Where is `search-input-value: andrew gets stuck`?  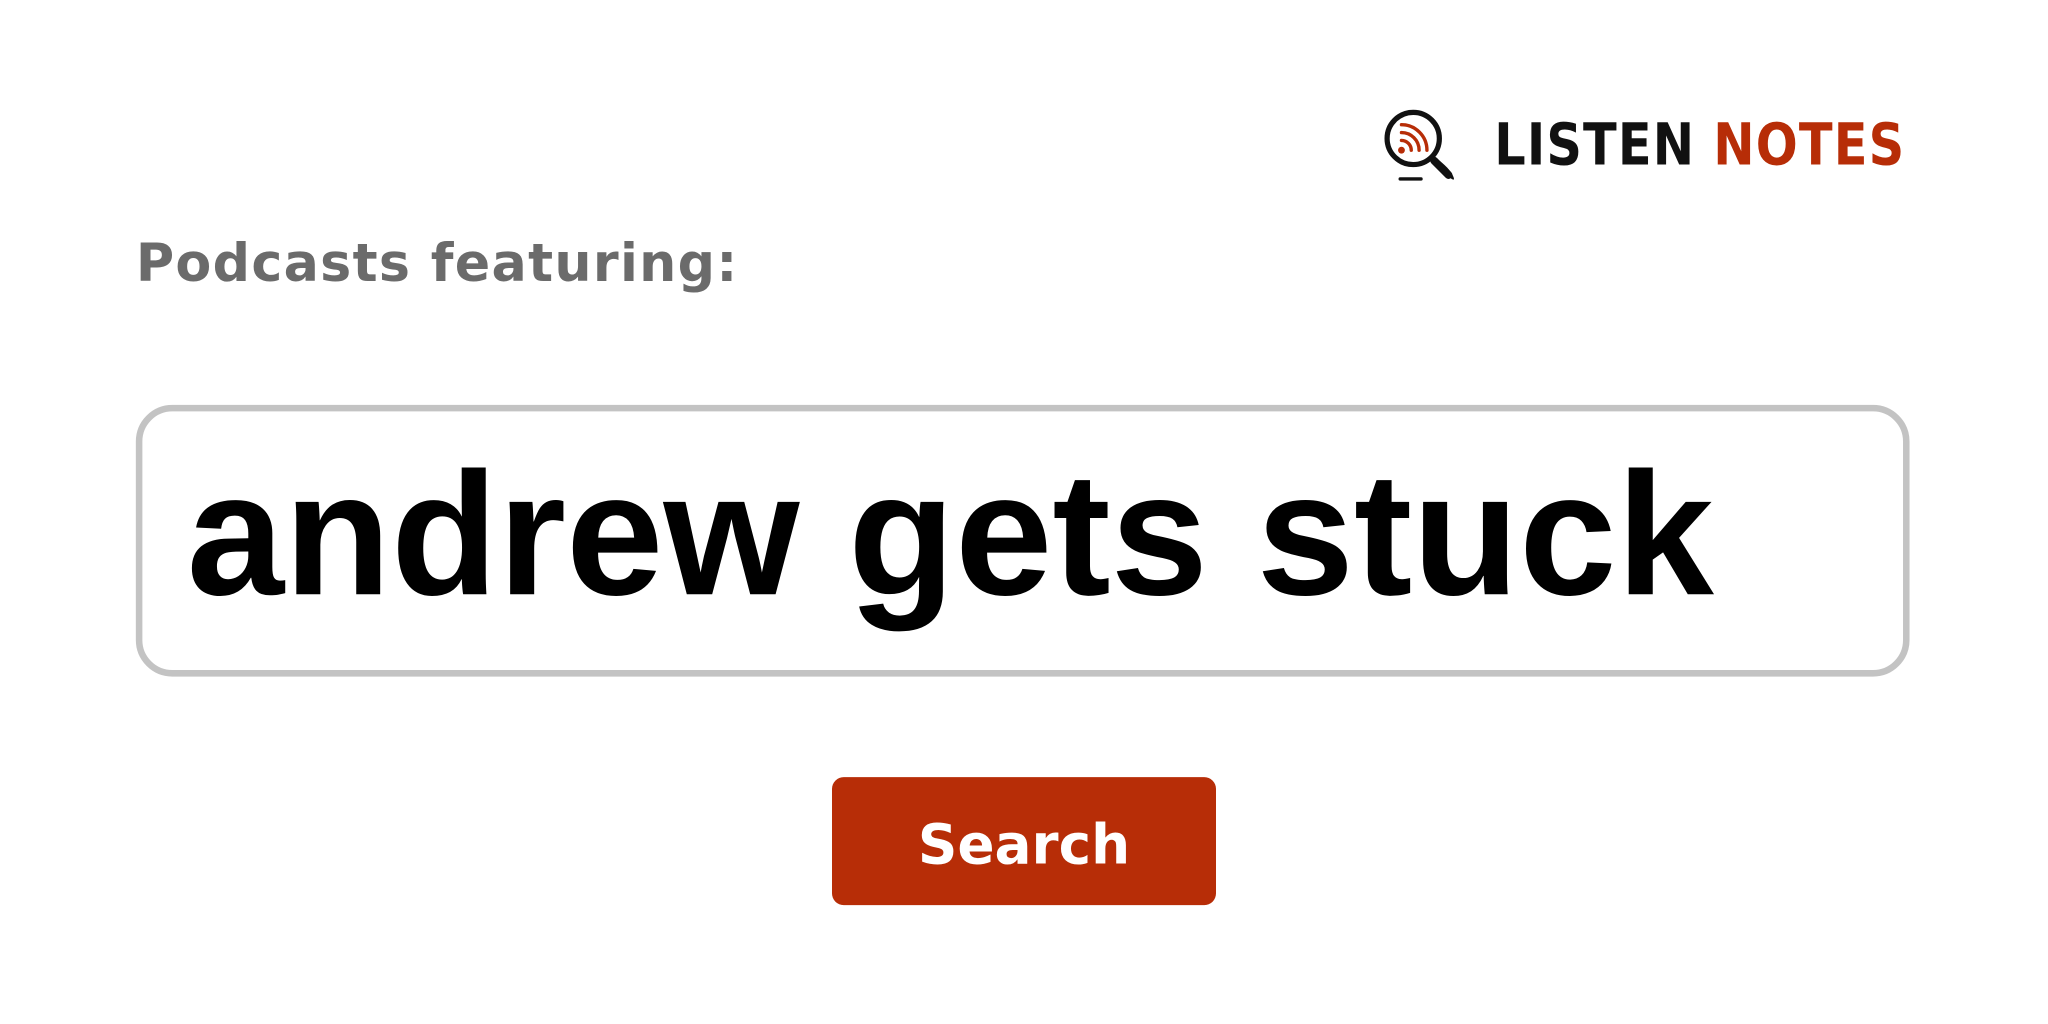 search-input-value: andrew gets stuck is located at coordinates (950, 535).